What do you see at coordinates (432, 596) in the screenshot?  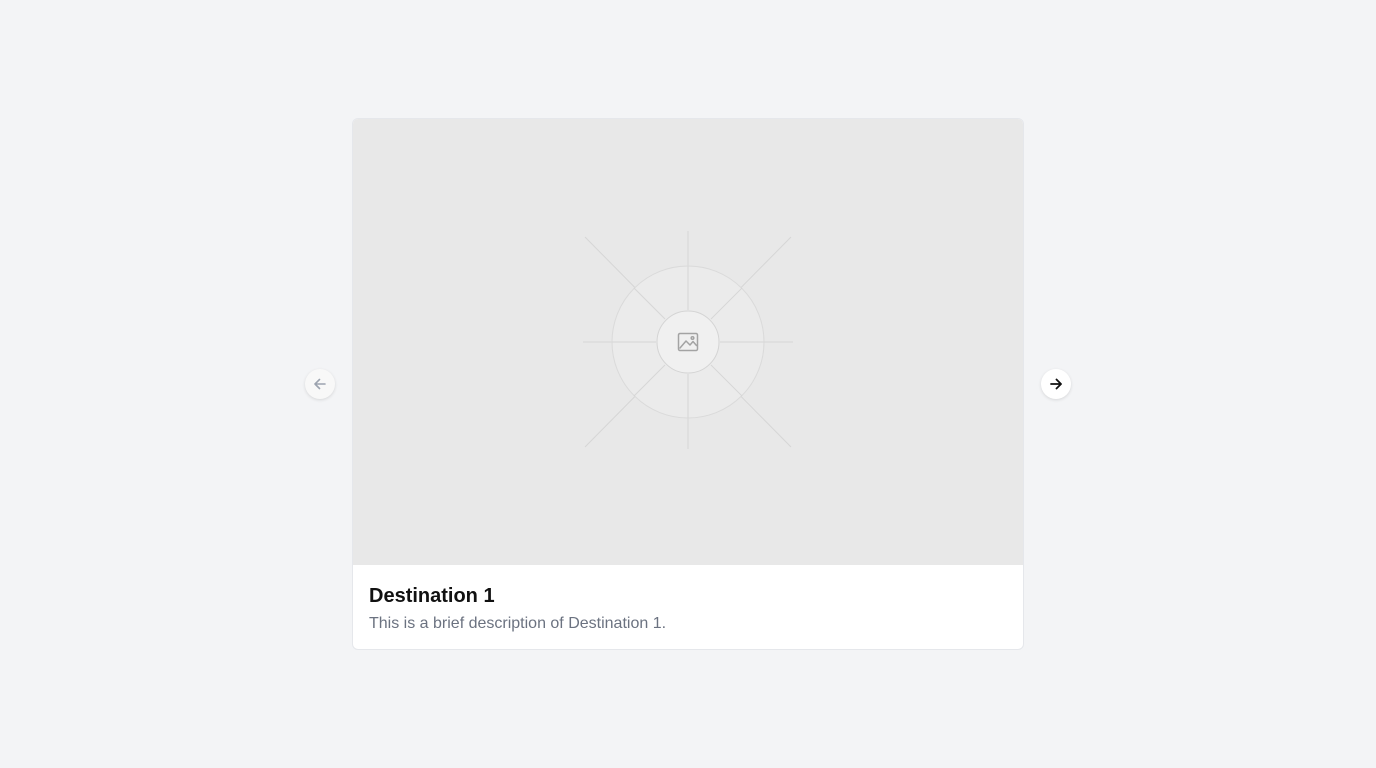 I see `destination-title: Destination 1` at bounding box center [432, 596].